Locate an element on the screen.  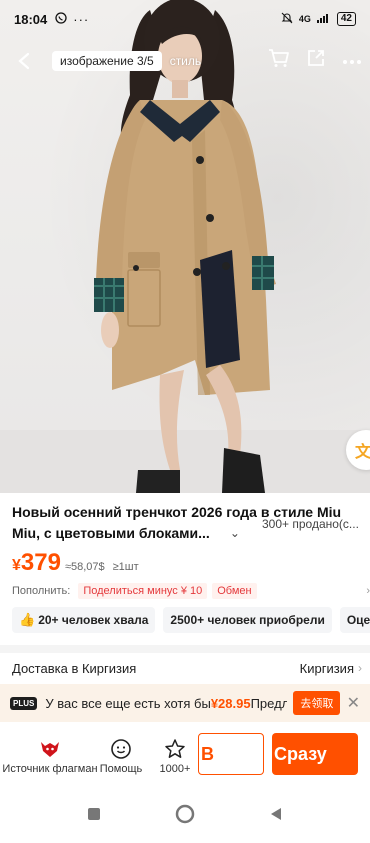
home-icon is located at coordinates (185, 816).